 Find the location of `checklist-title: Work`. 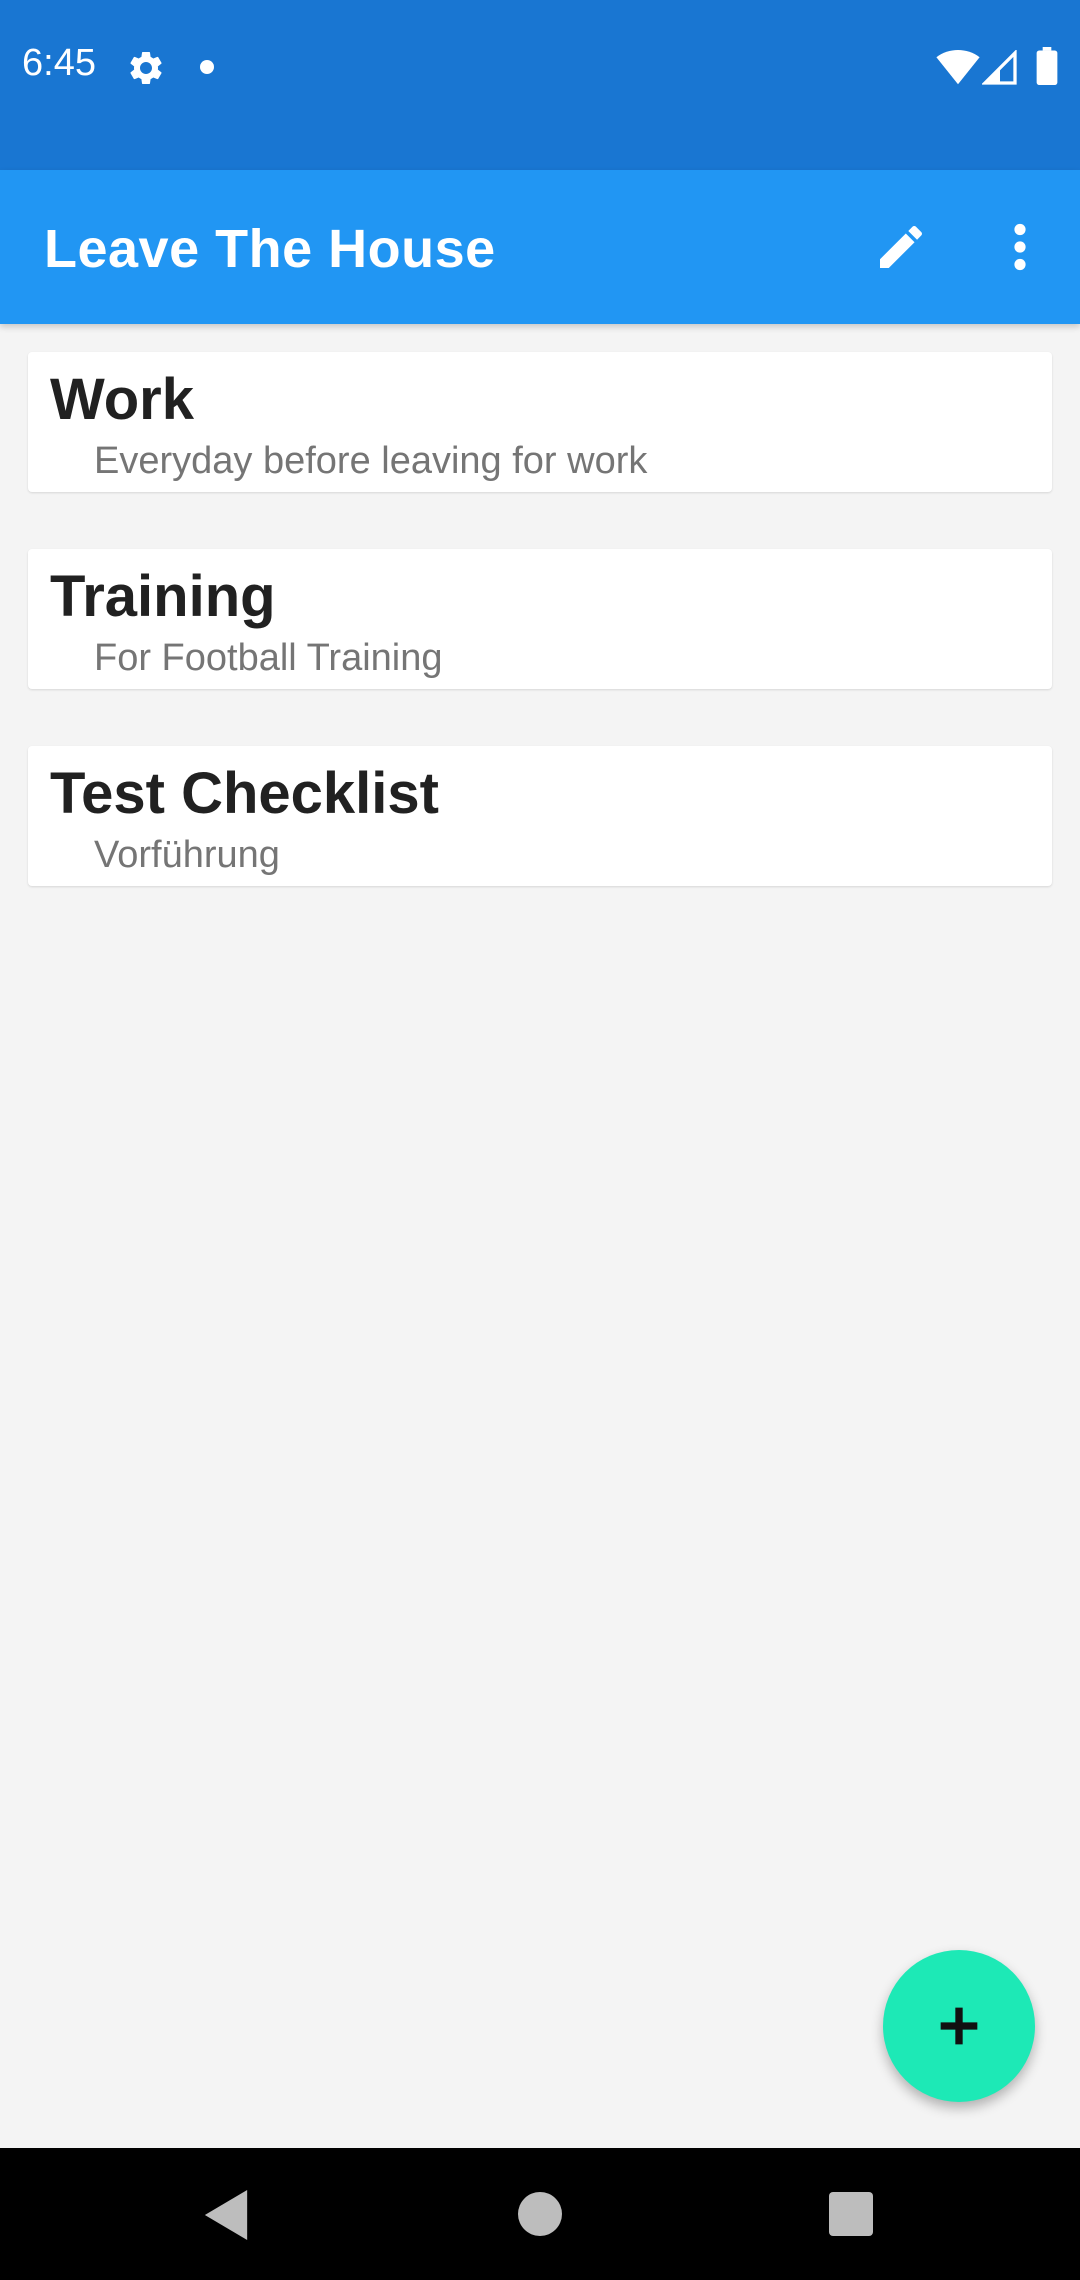

checklist-title: Work is located at coordinates (122, 399).